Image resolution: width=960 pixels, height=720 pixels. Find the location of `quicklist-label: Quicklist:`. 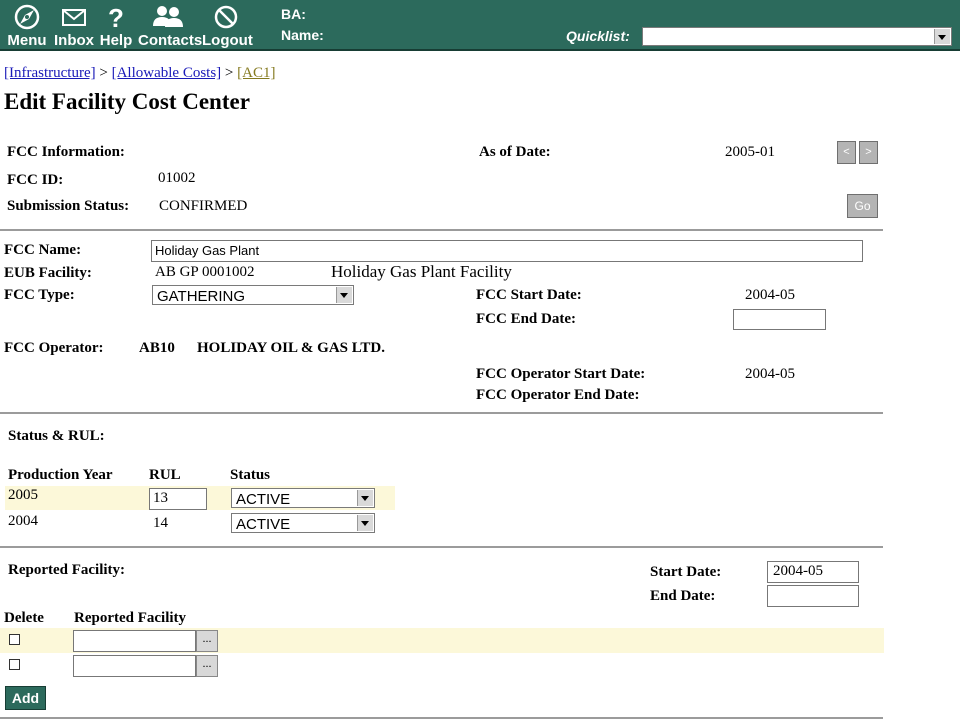

quicklist-label: Quicklist: is located at coordinates (598, 36).